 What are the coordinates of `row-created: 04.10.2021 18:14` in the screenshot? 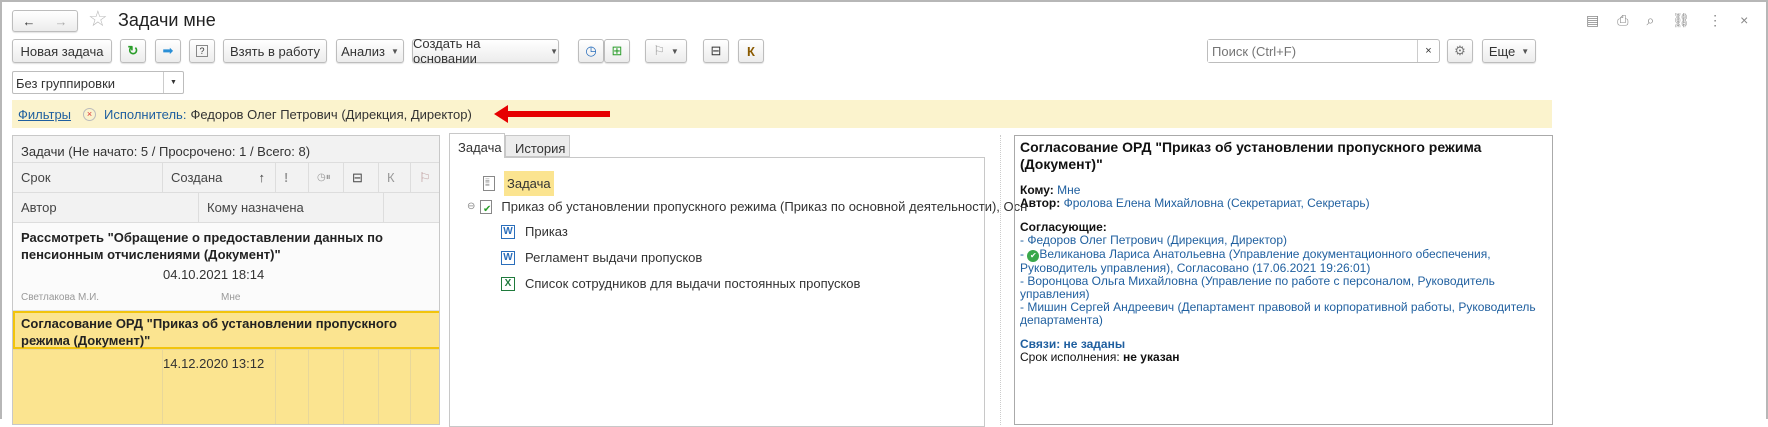 It's located at (214, 274).